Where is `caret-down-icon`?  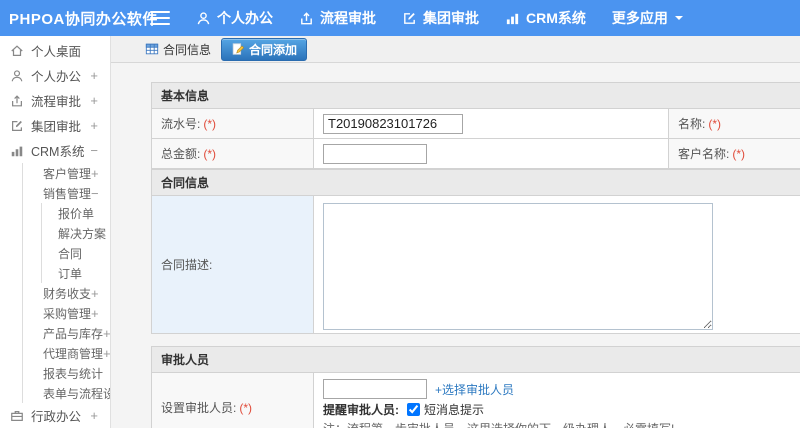 caret-down-icon is located at coordinates (678, 20).